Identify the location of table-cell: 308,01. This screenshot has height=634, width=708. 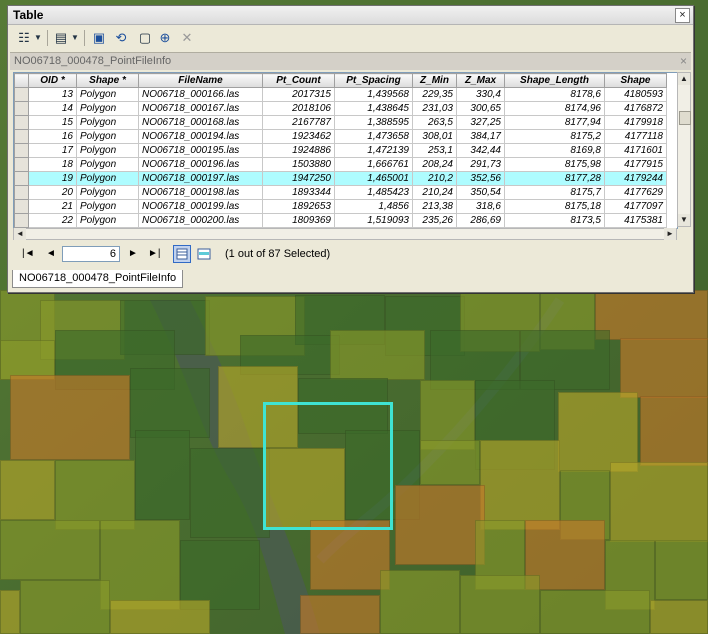
(434, 136).